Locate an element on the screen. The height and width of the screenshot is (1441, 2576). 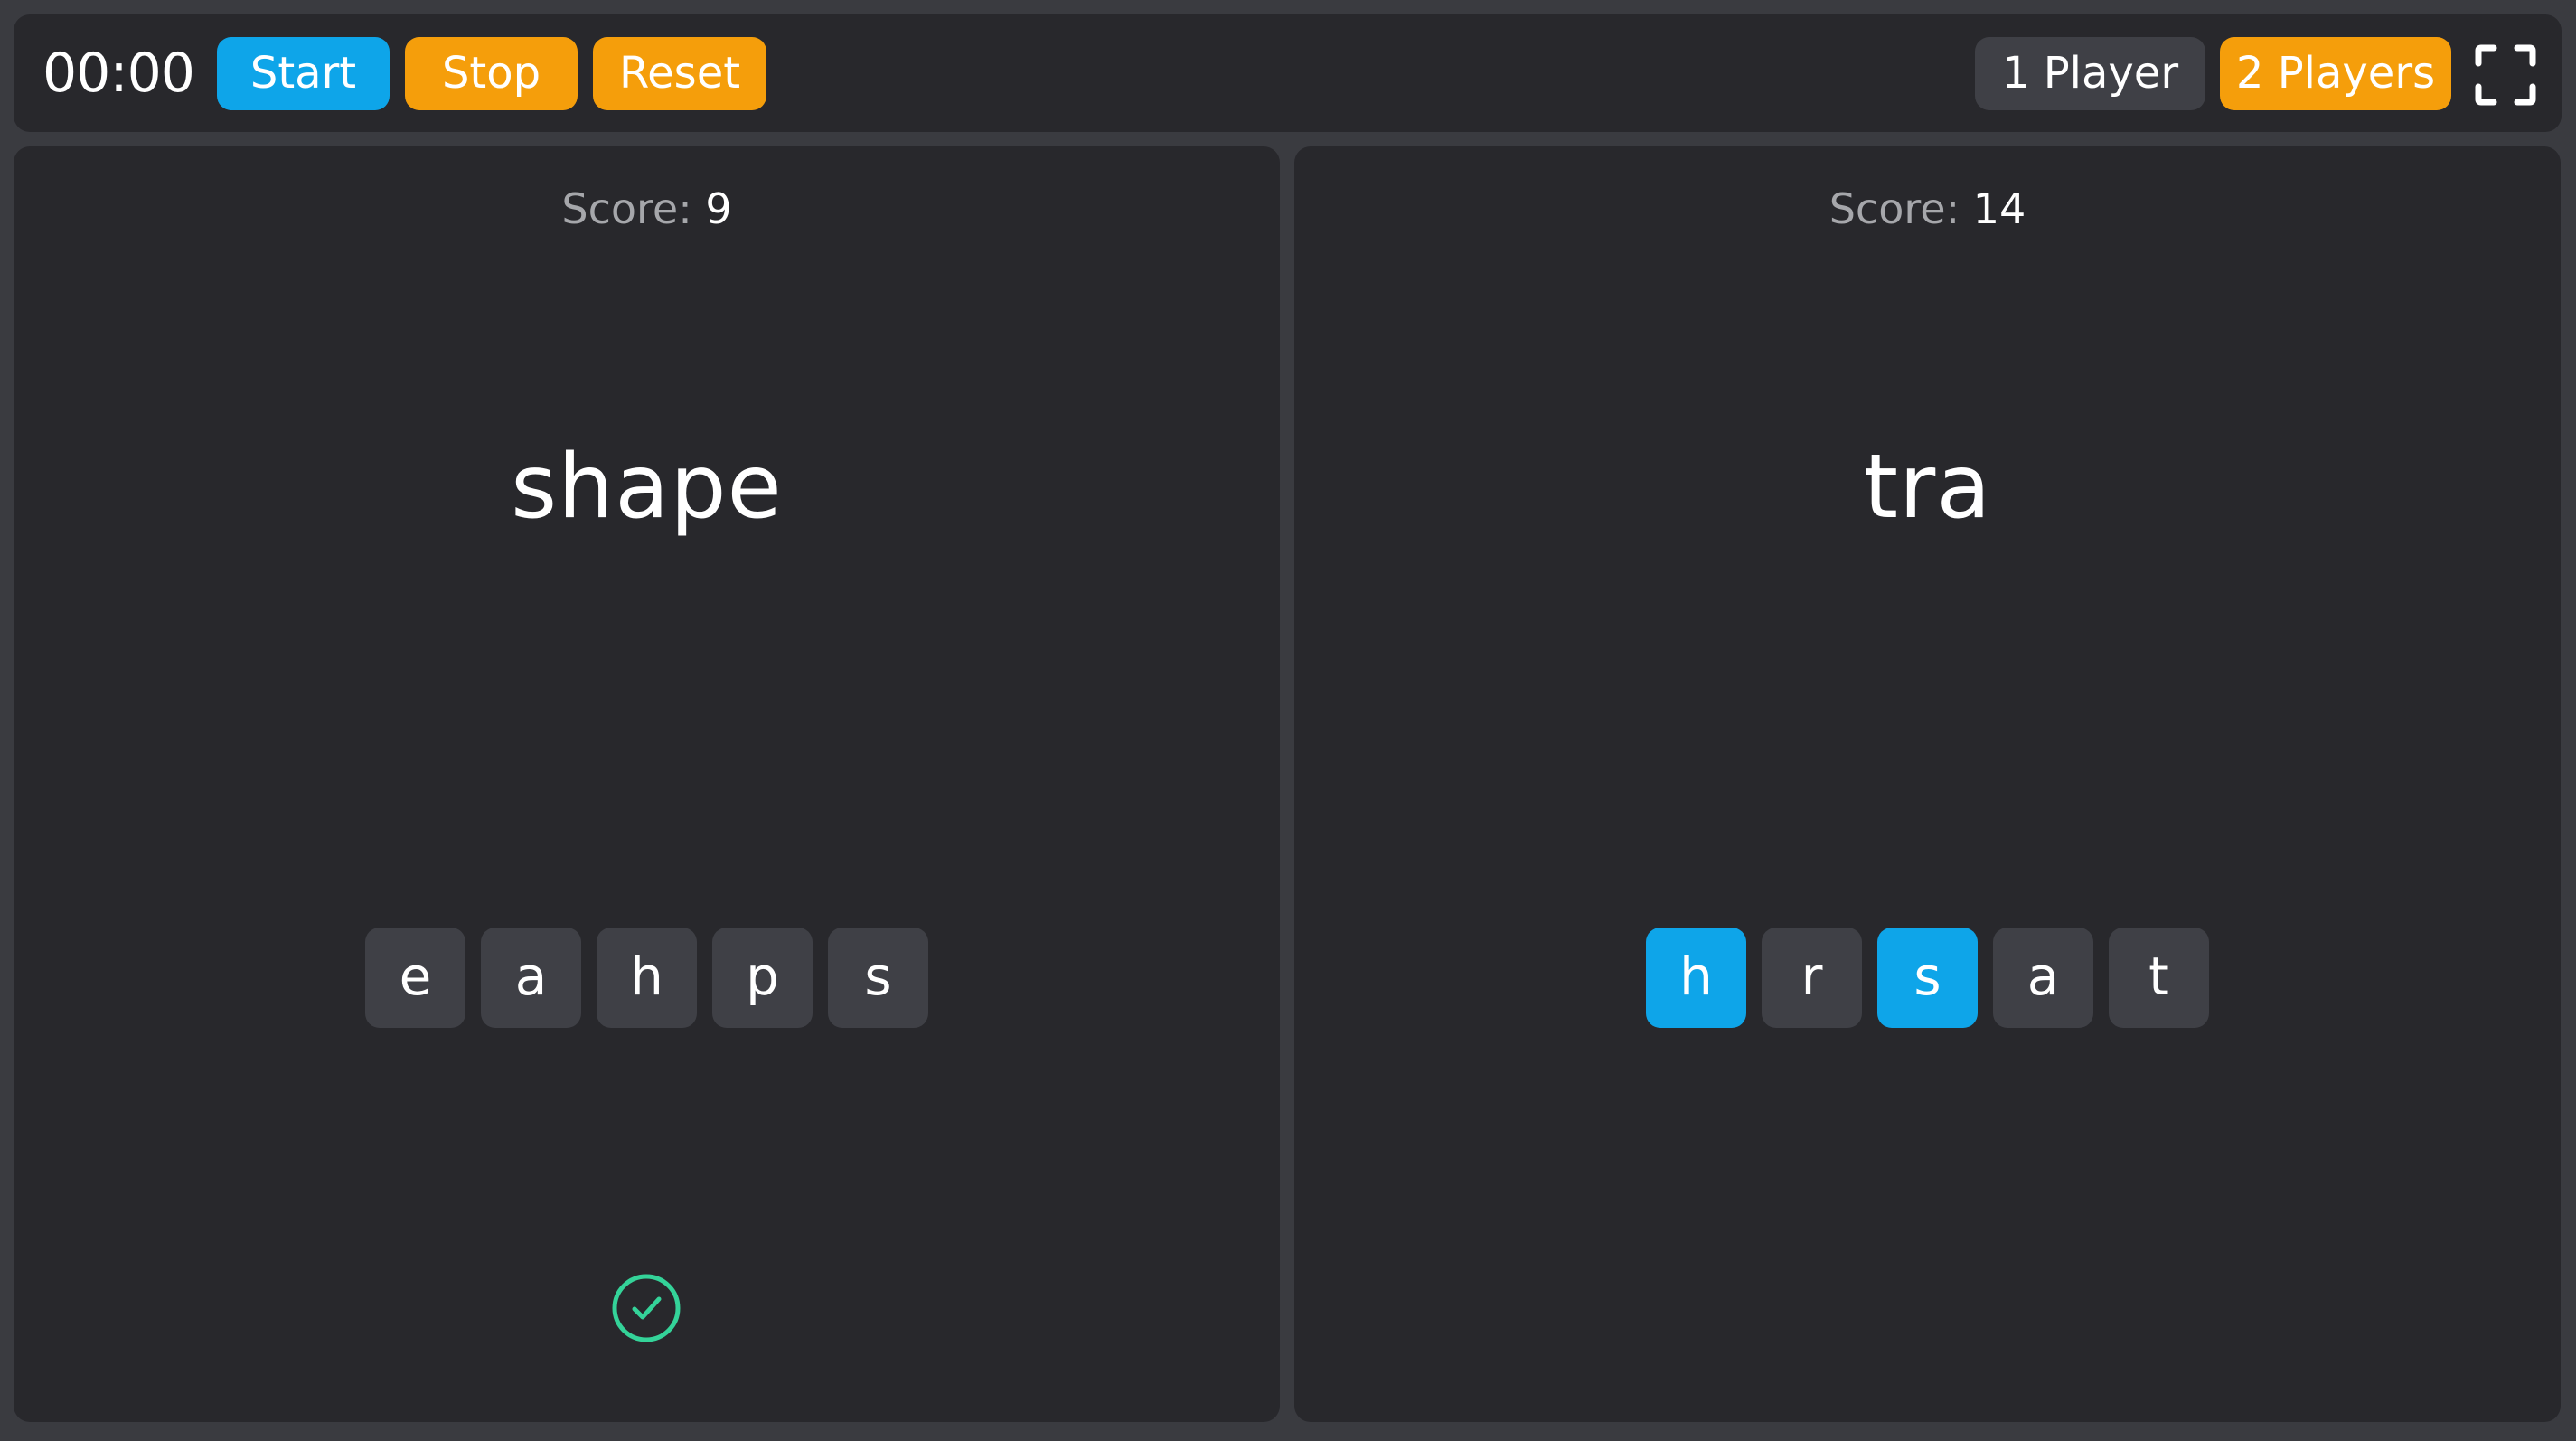
player-1-score: Score: 9 is located at coordinates (647, 208).